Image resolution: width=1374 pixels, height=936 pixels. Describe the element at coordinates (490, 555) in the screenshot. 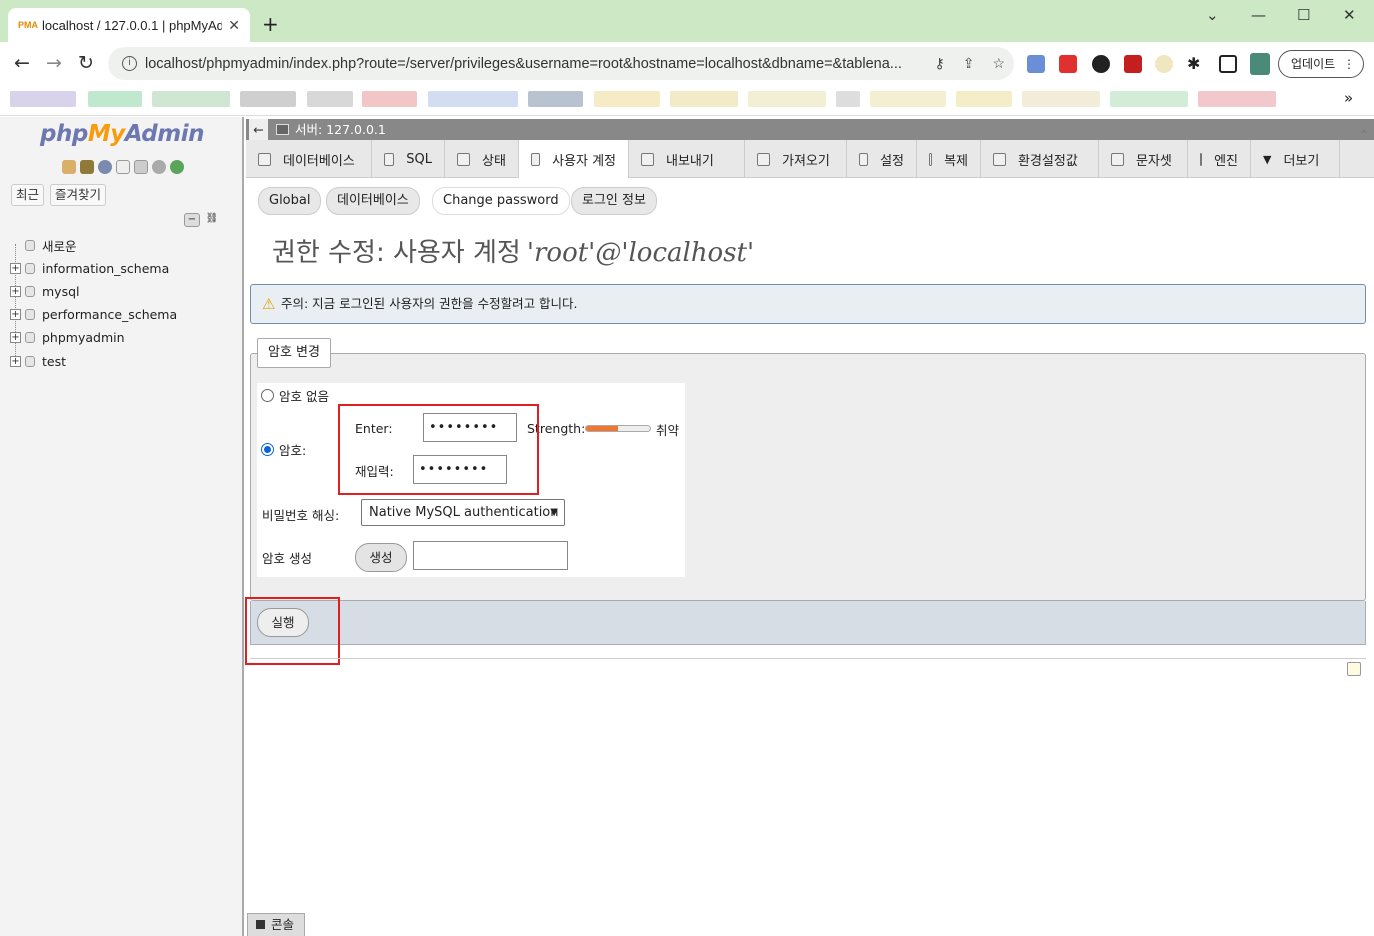

I see `generated-password-field` at that location.